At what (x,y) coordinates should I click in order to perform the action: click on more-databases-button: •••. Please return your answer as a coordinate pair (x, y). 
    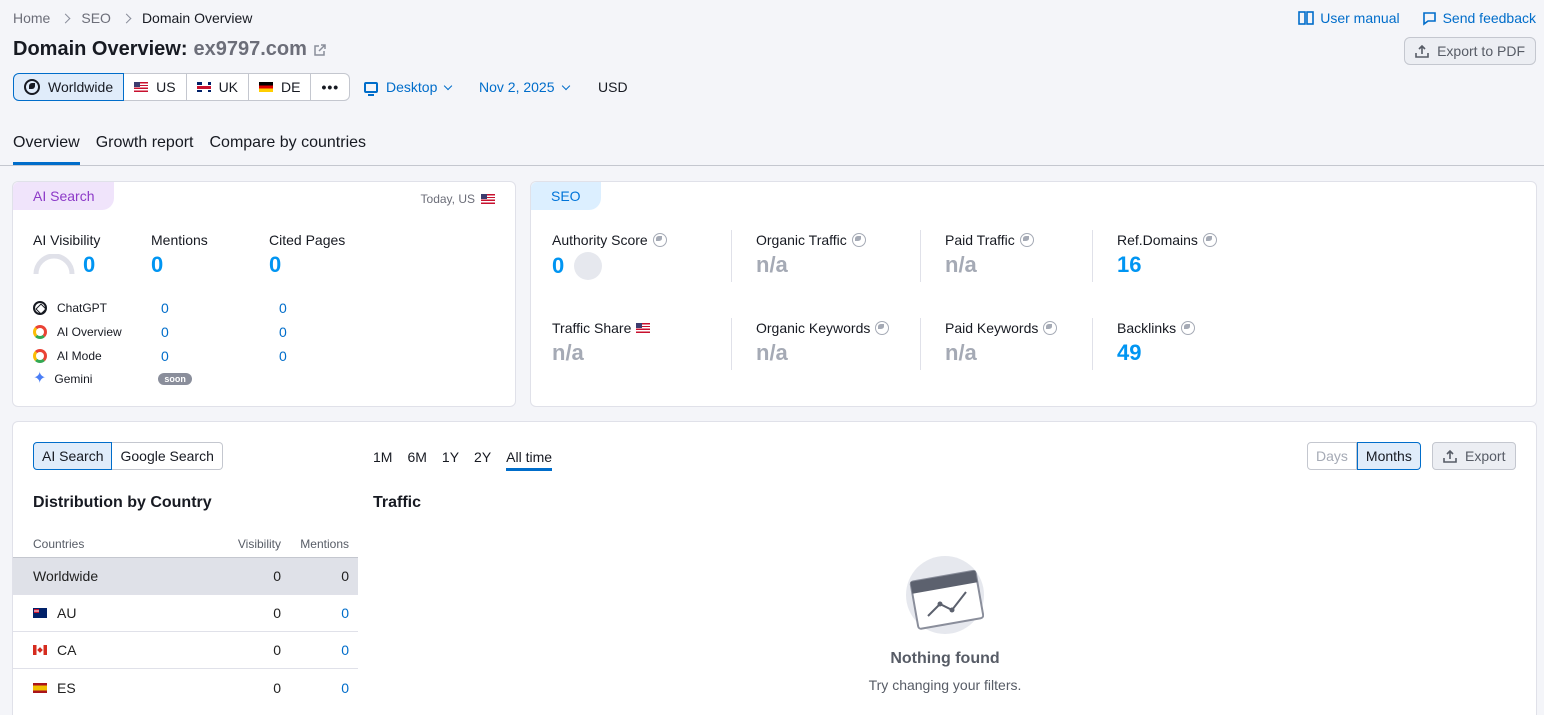
    Looking at the image, I should click on (331, 87).